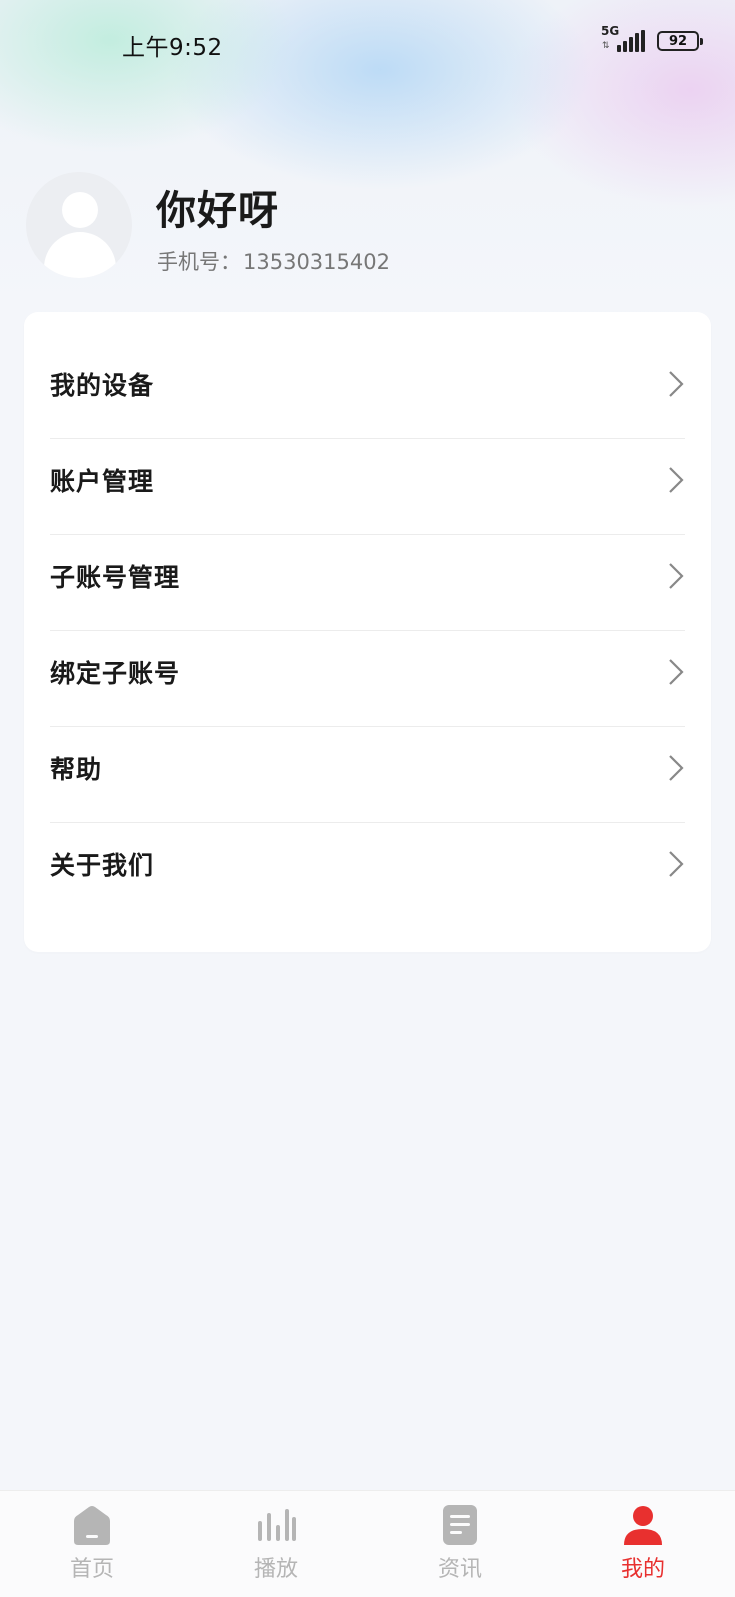  What do you see at coordinates (92, 1525) in the screenshot?
I see `home-icon` at bounding box center [92, 1525].